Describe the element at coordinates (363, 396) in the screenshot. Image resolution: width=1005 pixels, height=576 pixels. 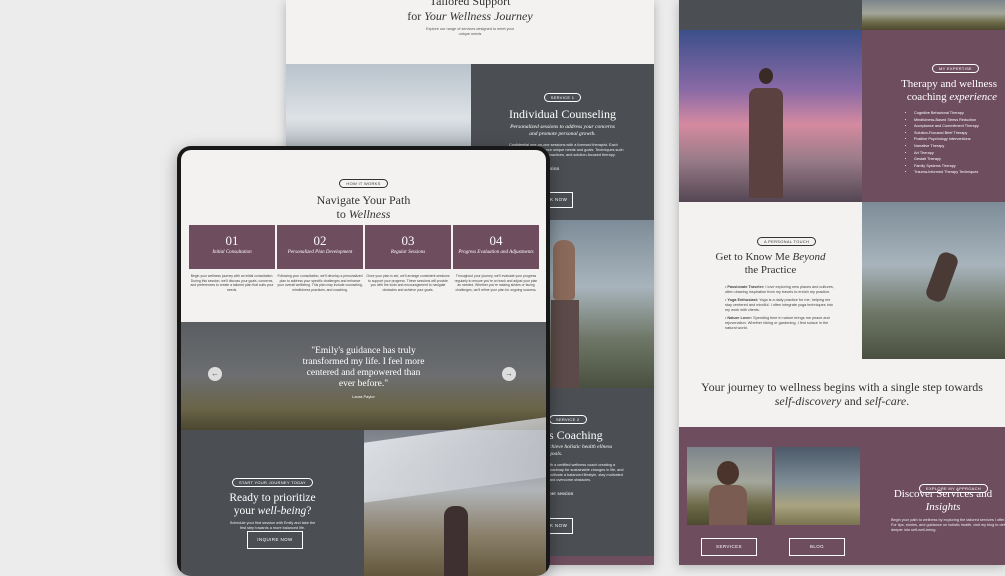
I see `testimonial-author: Laura Paylor` at that location.